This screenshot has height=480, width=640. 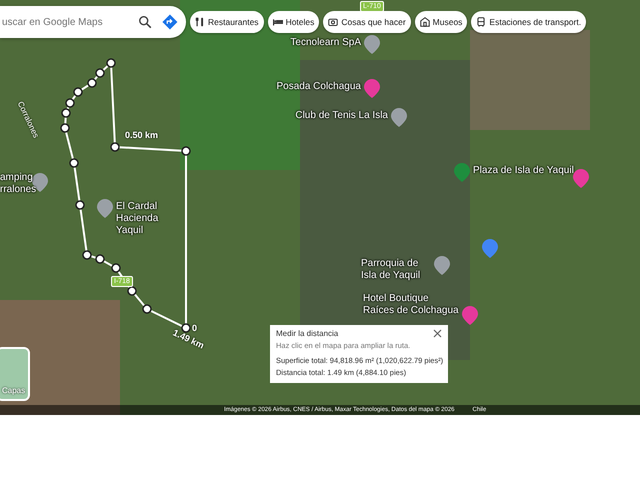 I want to click on category-chip: Restaurantes, so click(x=227, y=22).